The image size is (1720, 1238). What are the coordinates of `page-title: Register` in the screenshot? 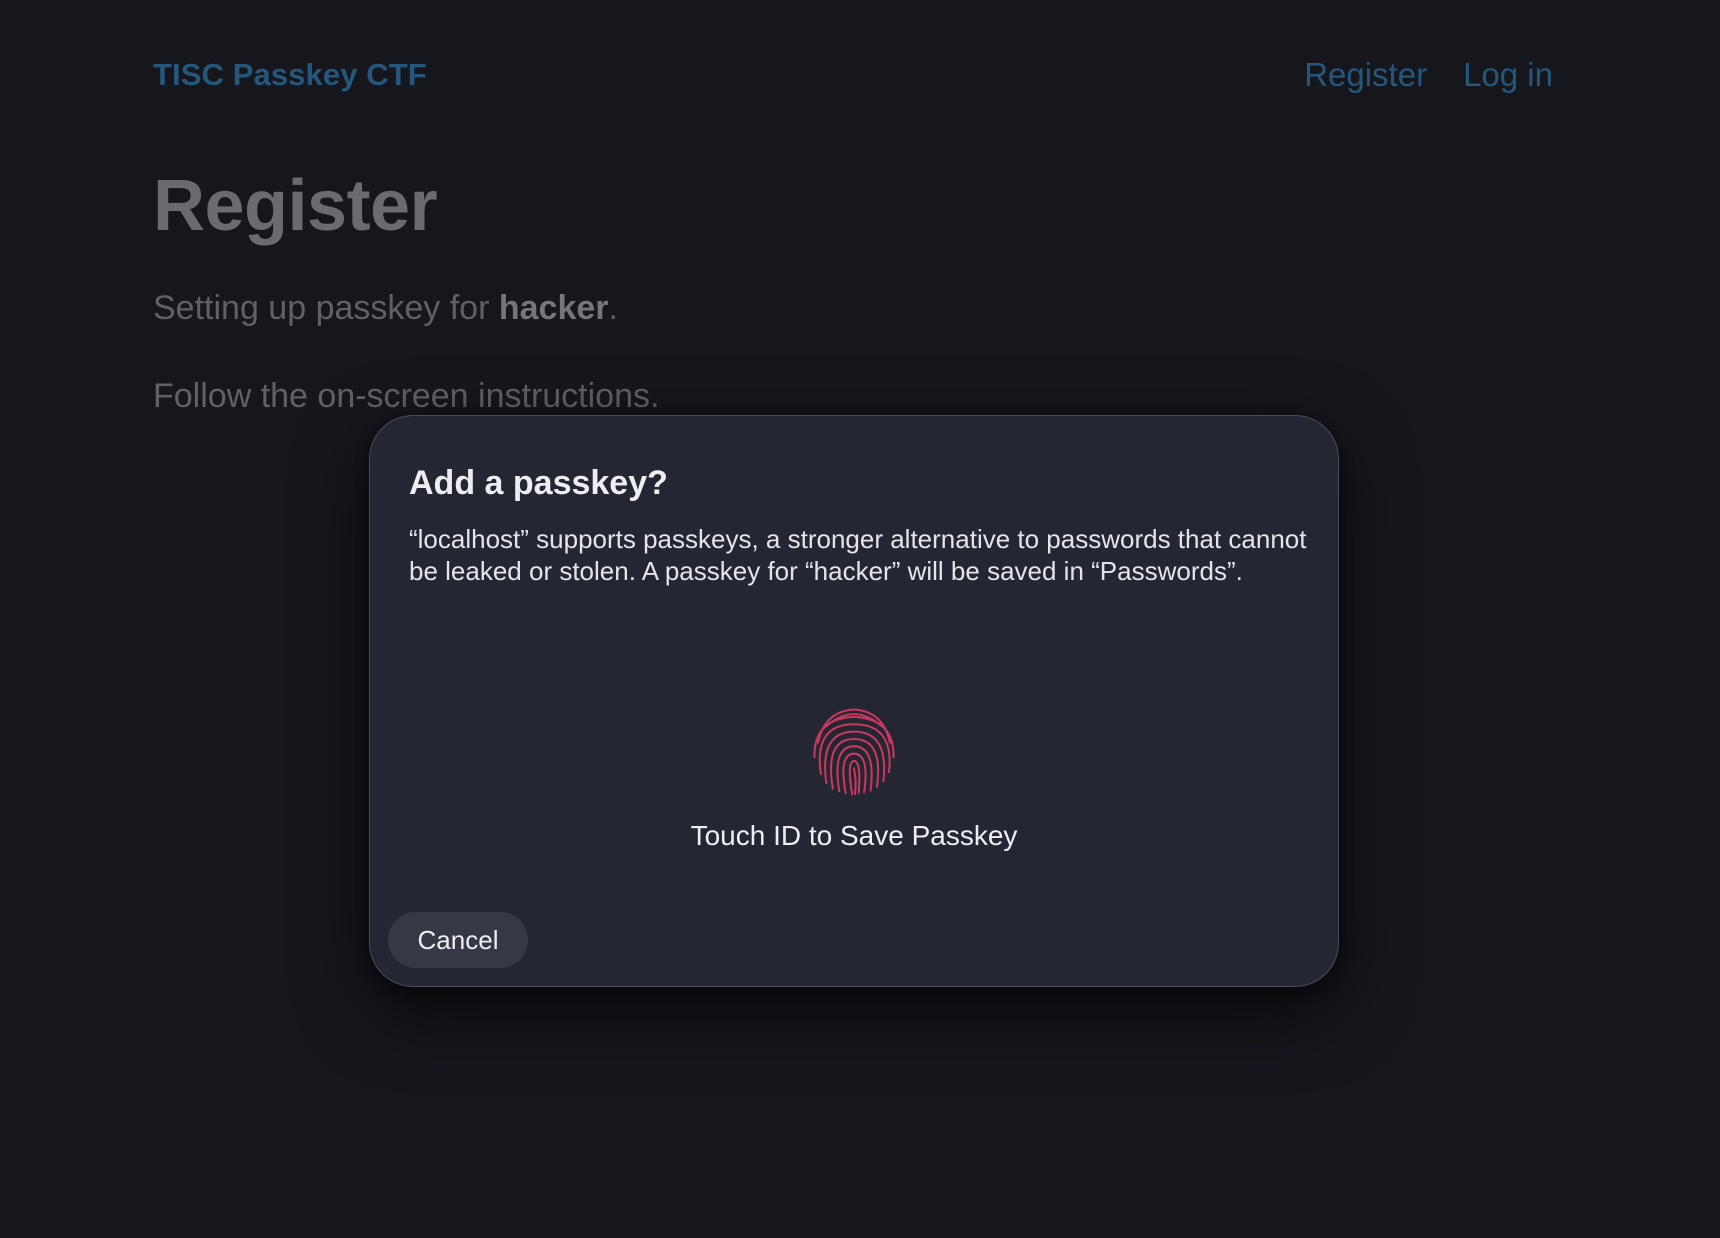 It's located at (295, 206).